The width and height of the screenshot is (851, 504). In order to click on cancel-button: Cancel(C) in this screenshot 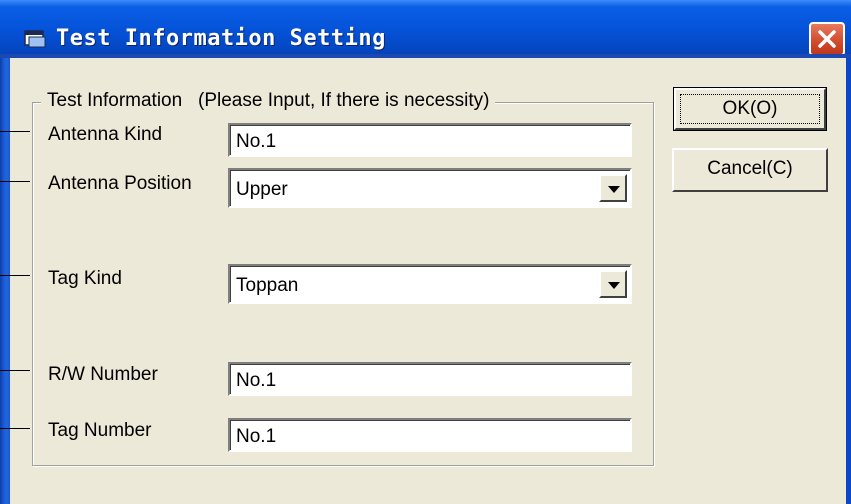, I will do `click(750, 170)`.